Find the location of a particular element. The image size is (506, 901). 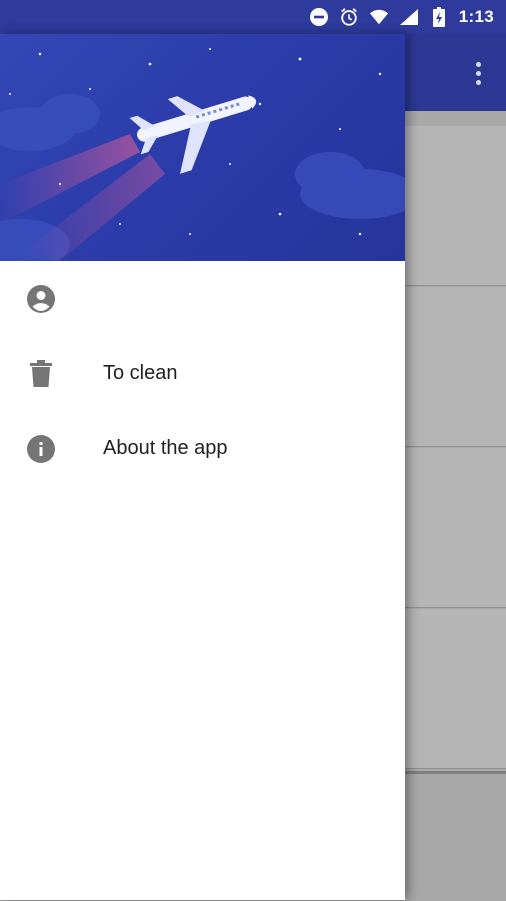

do-not-disturb-icon is located at coordinates (319, 17).